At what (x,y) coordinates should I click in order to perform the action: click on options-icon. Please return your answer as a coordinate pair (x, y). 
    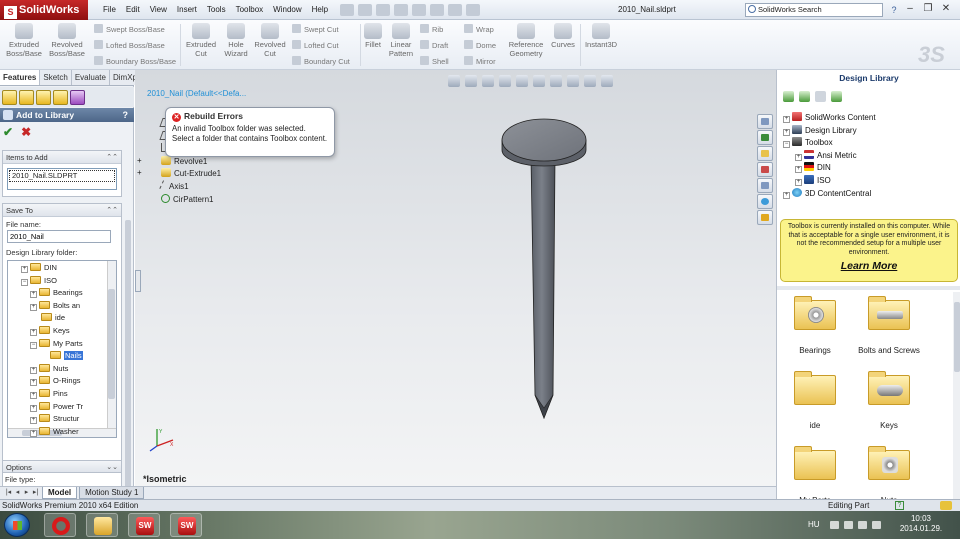
    Looking at the image, I should click on (473, 10).